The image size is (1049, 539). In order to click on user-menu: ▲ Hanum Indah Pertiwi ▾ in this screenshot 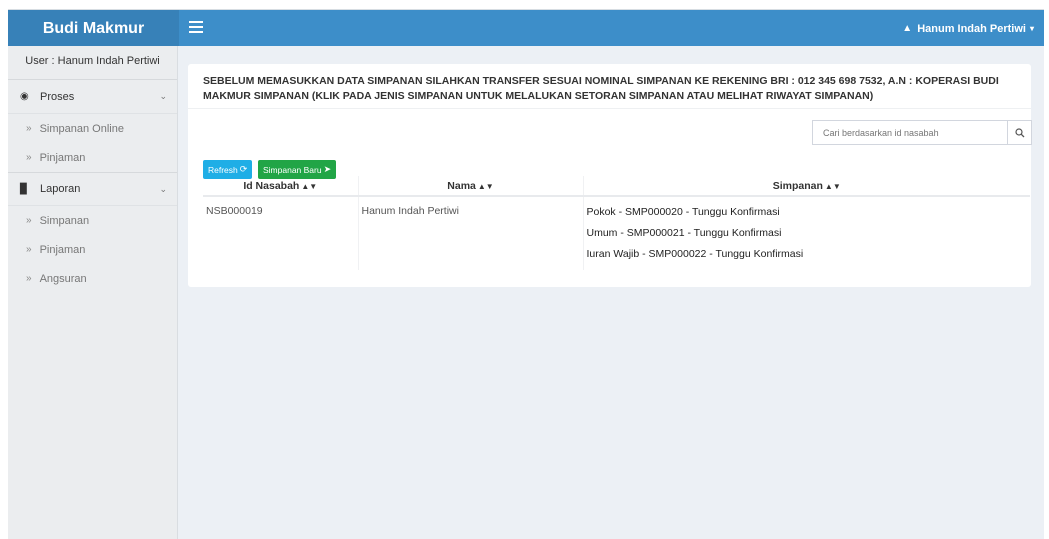, I will do `click(968, 28)`.